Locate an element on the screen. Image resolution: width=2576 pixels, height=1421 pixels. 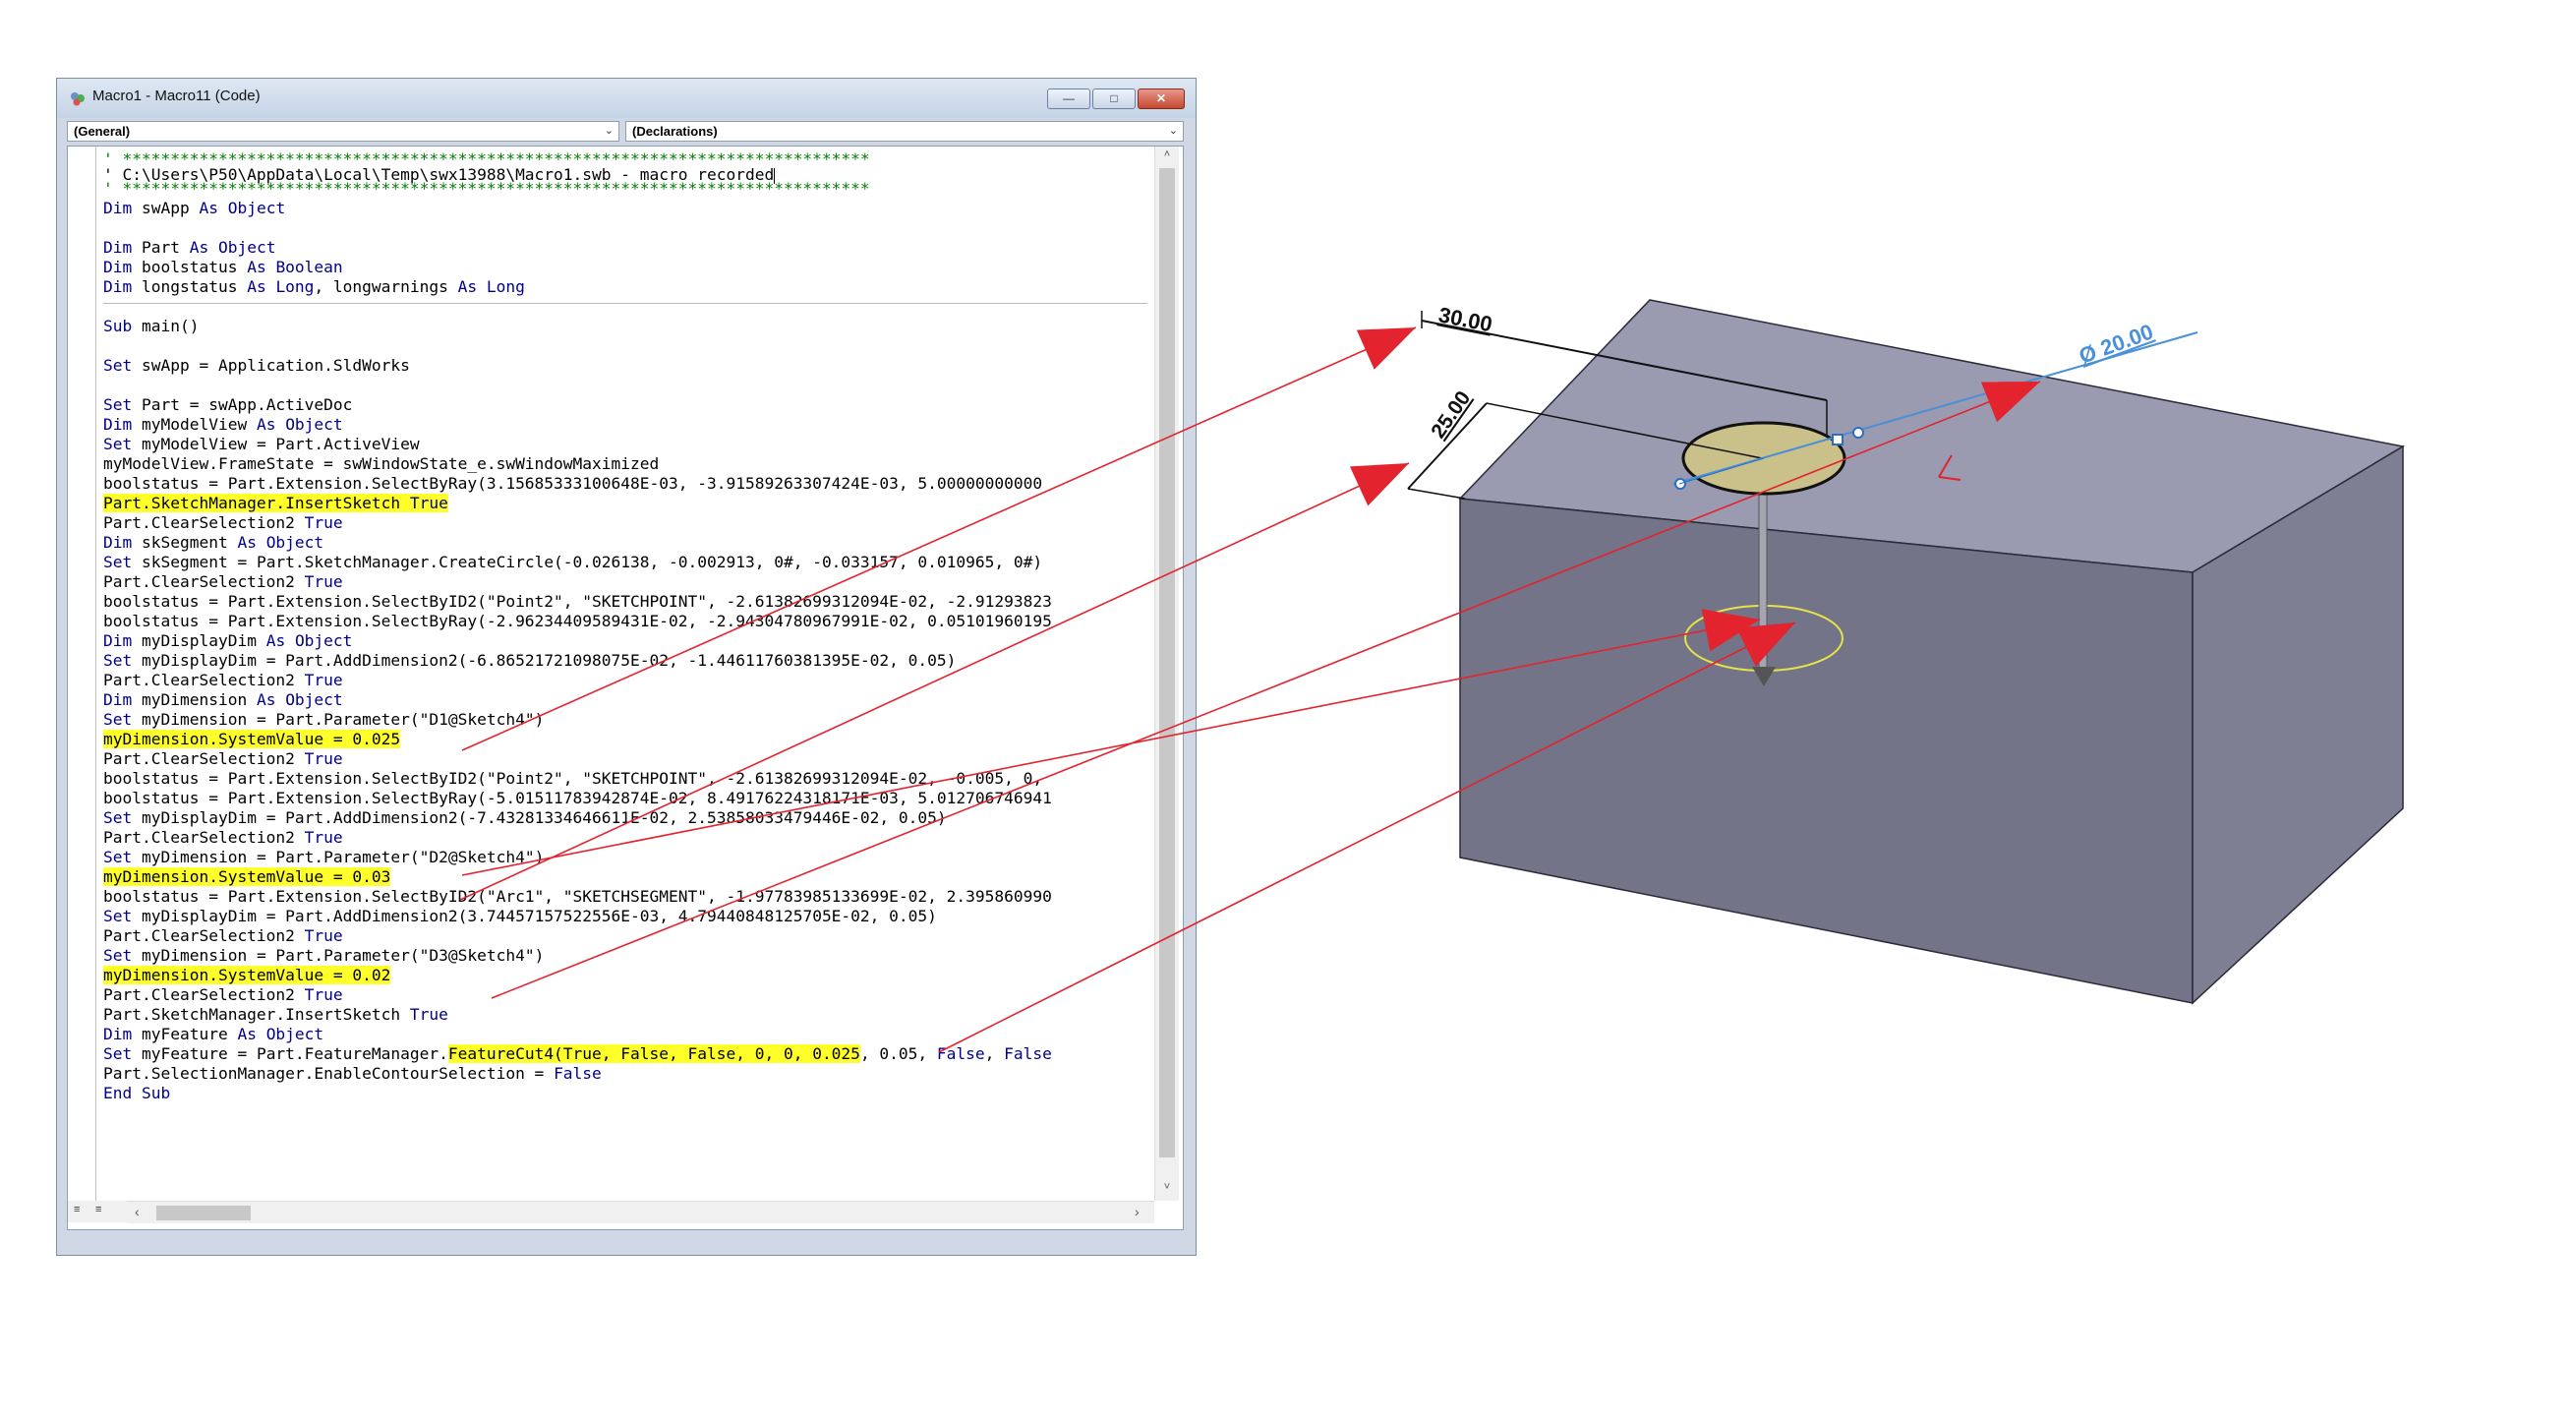
dim-30-label: 30.00 is located at coordinates (1465, 319).